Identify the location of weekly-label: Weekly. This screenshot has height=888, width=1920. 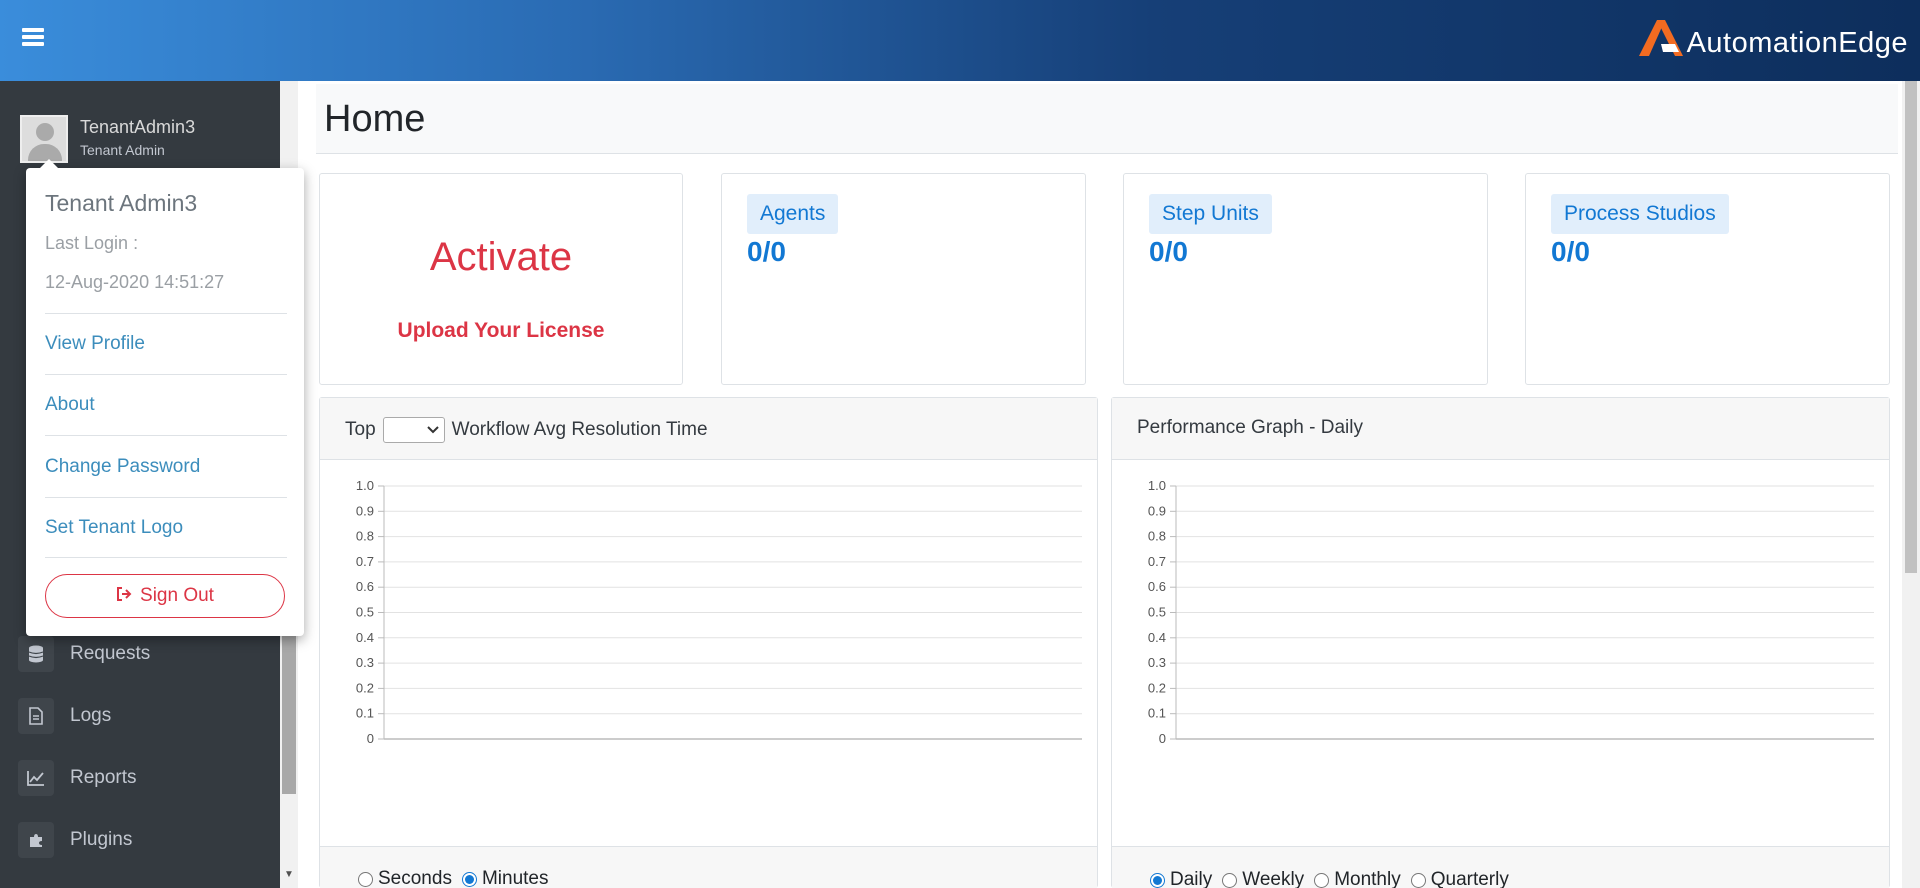
(1273, 878).